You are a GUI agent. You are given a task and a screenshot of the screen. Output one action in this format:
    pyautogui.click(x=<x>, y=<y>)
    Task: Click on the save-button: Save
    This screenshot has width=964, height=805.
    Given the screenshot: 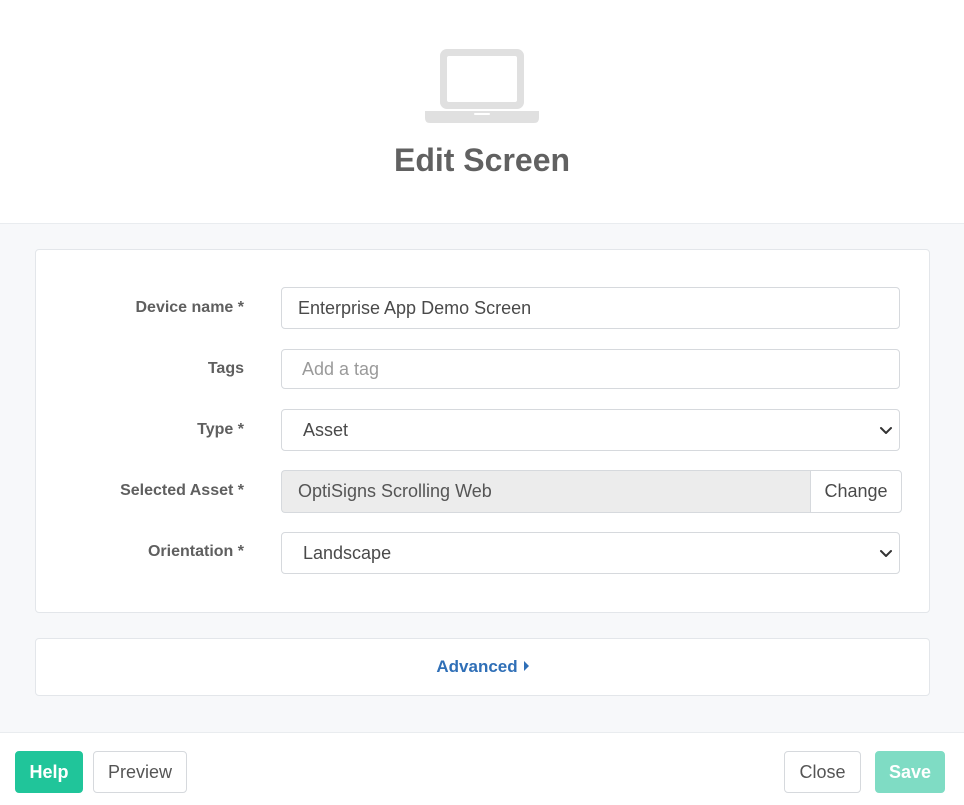 What is the action you would take?
    pyautogui.click(x=910, y=772)
    